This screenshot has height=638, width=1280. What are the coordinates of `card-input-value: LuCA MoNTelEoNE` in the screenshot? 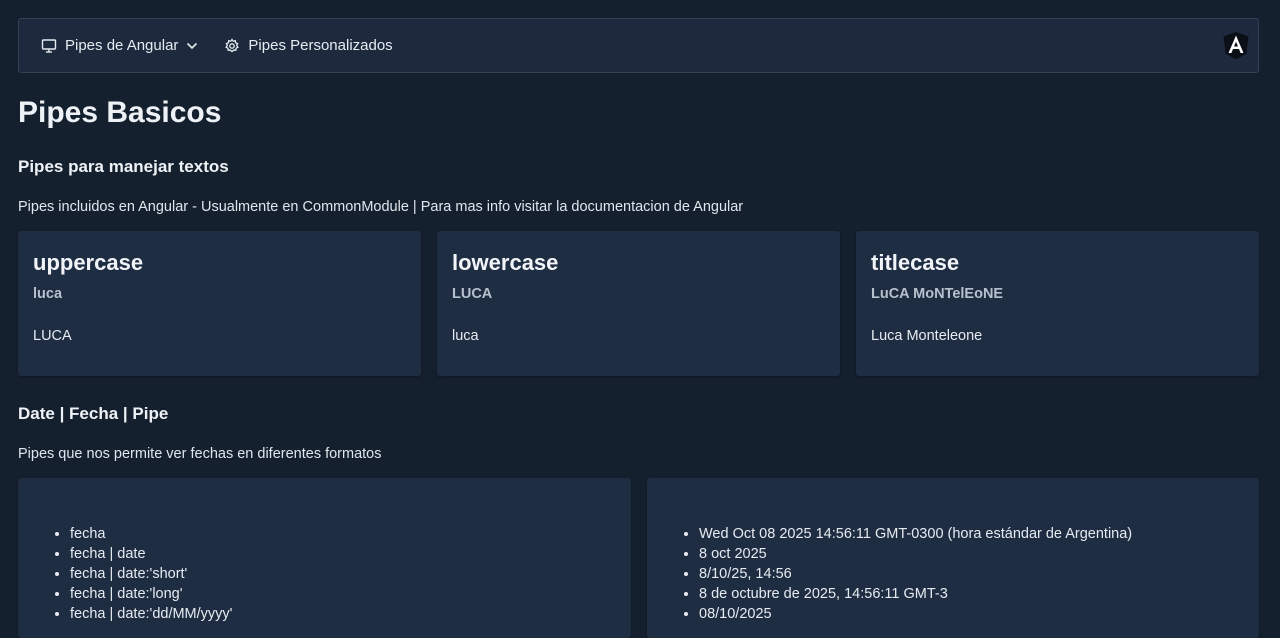 It's located at (937, 294).